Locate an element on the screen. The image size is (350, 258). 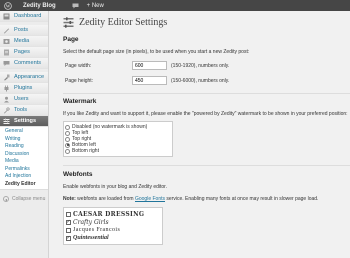
collapse-menu-button: ◂ Collapse menu is located at coordinates (24, 199).